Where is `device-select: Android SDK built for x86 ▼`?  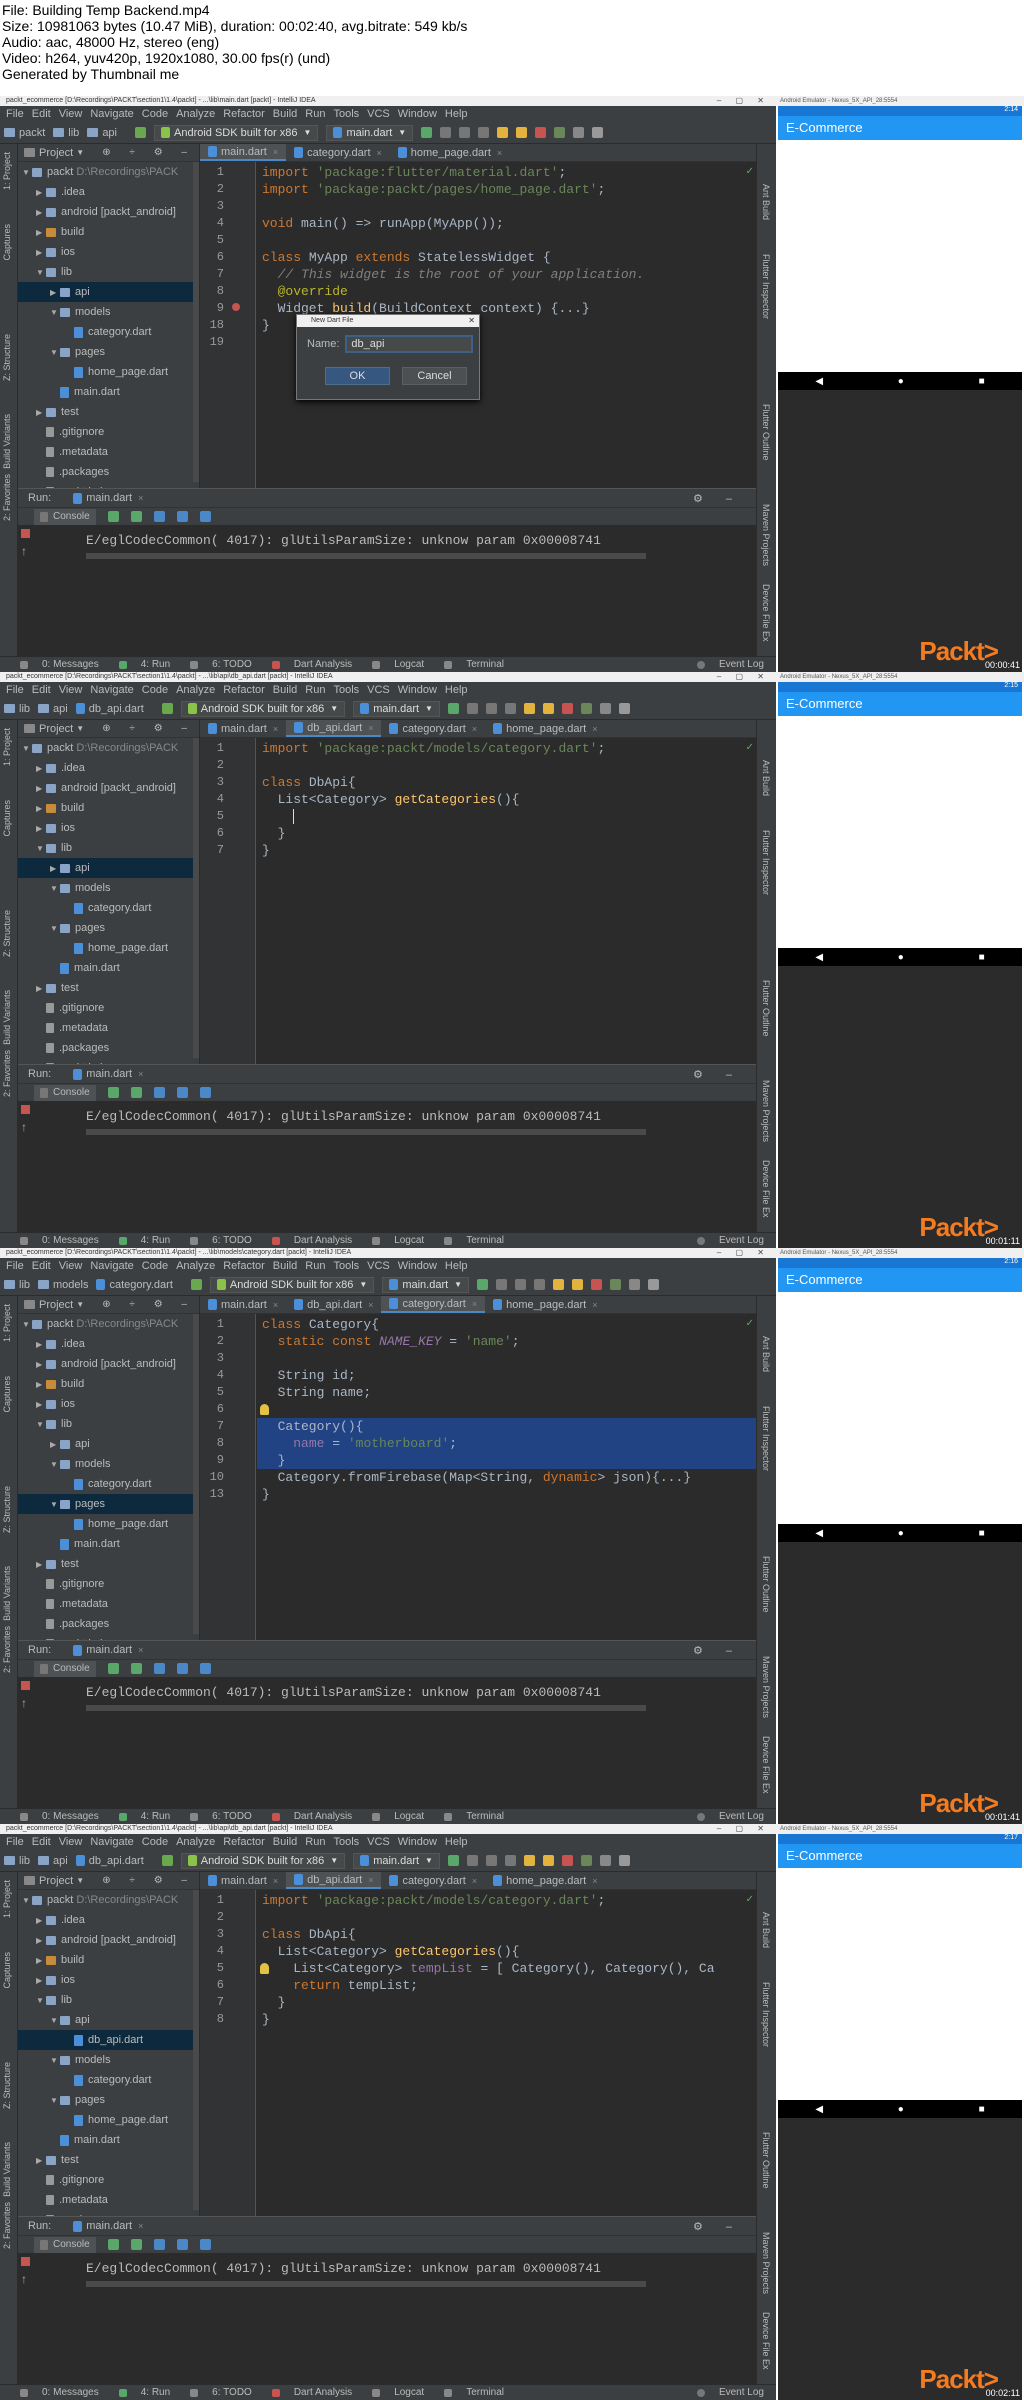 device-select: Android SDK built for x86 ▼ is located at coordinates (236, 132).